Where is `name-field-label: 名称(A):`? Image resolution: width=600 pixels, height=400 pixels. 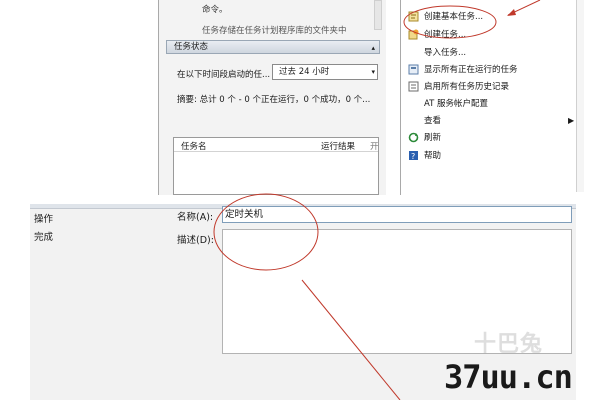
name-field-label: 名称(A): is located at coordinates (195, 217).